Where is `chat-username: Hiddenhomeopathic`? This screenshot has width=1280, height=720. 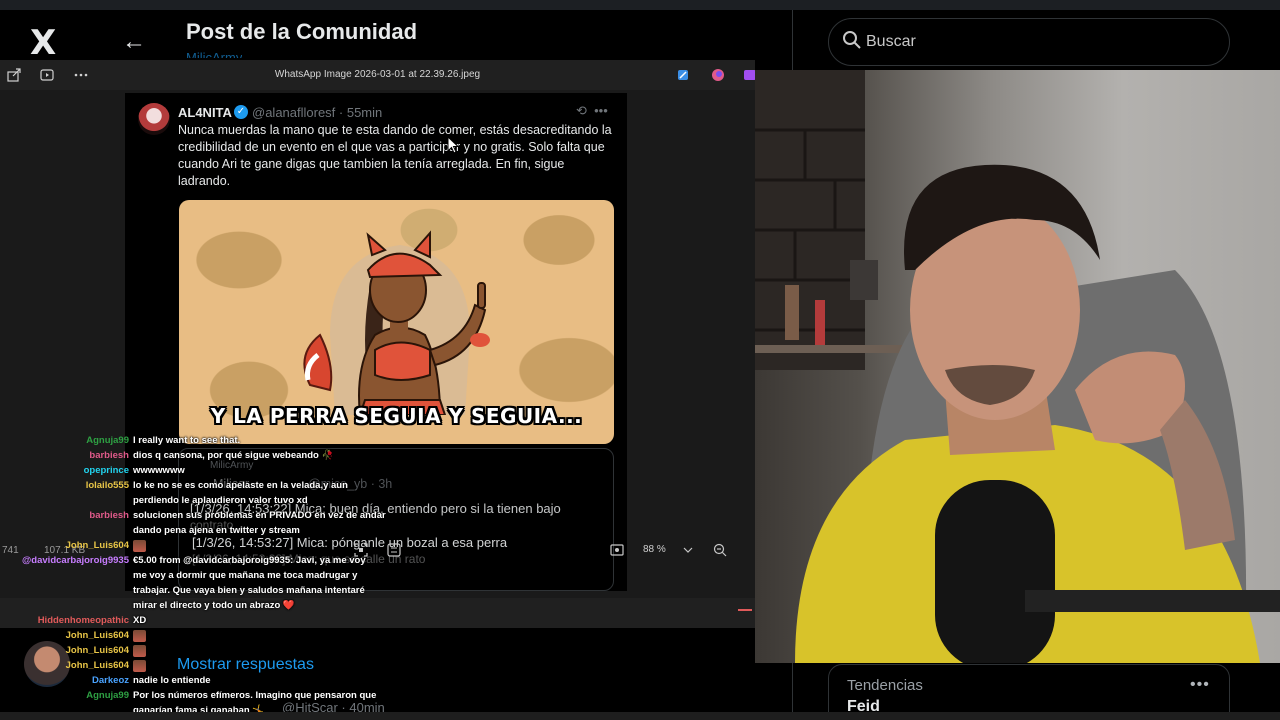 chat-username: Hiddenhomeopathic is located at coordinates (83, 620).